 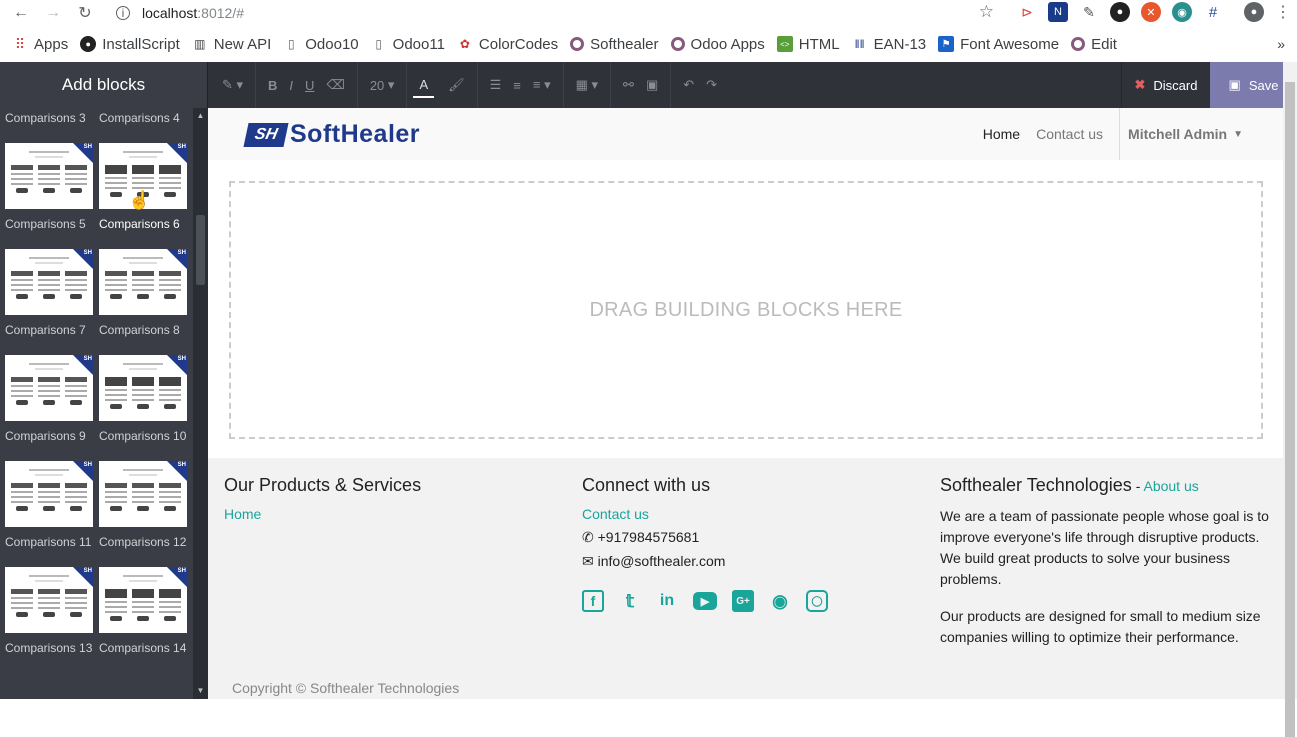 What do you see at coordinates (389, 514) in the screenshot?
I see `footer-home-link: Home` at bounding box center [389, 514].